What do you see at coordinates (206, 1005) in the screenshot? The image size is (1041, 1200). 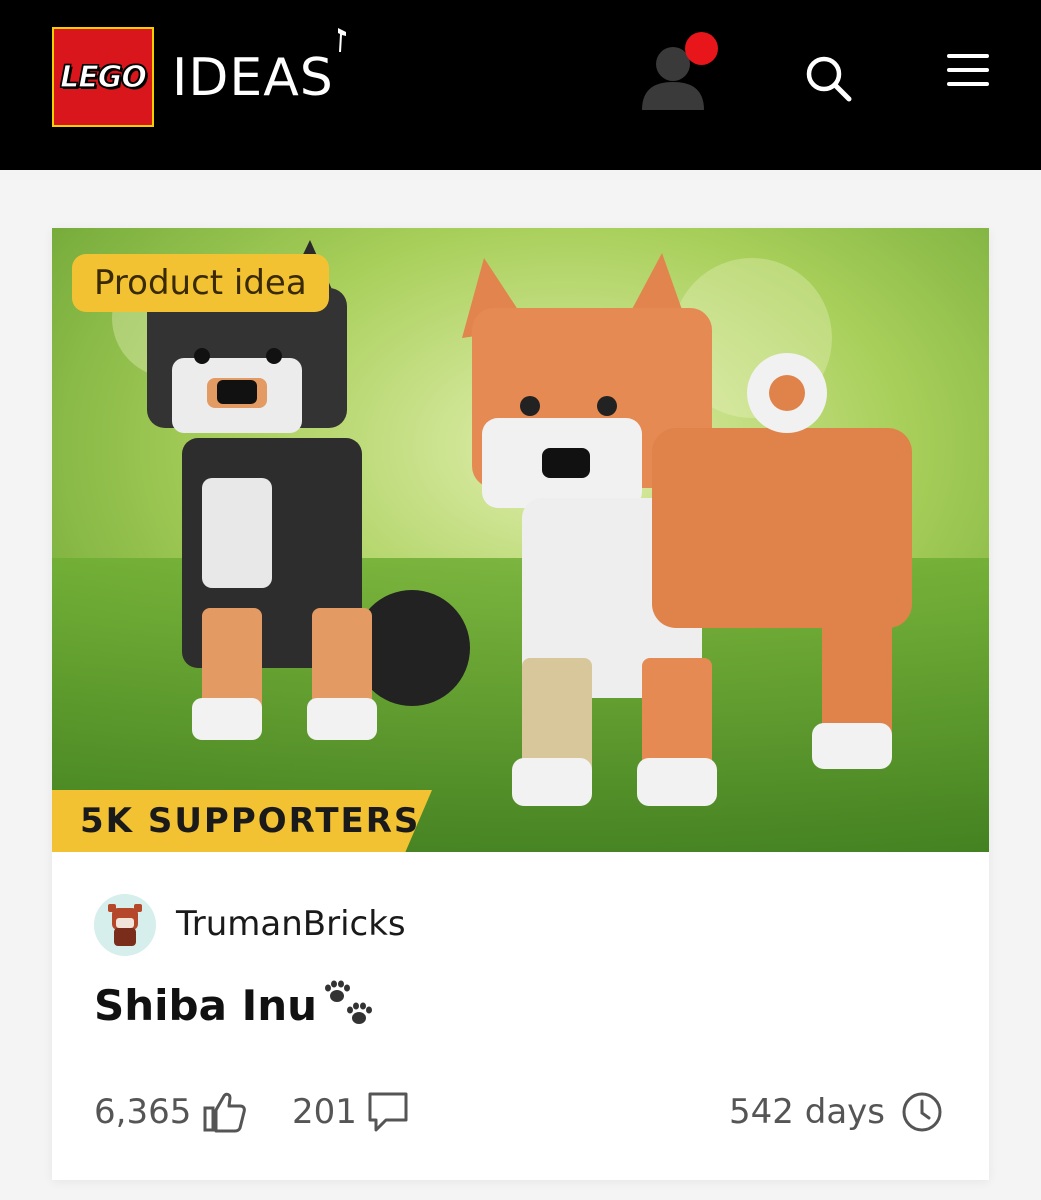 I see `project-title-text: Shiba Inu` at bounding box center [206, 1005].